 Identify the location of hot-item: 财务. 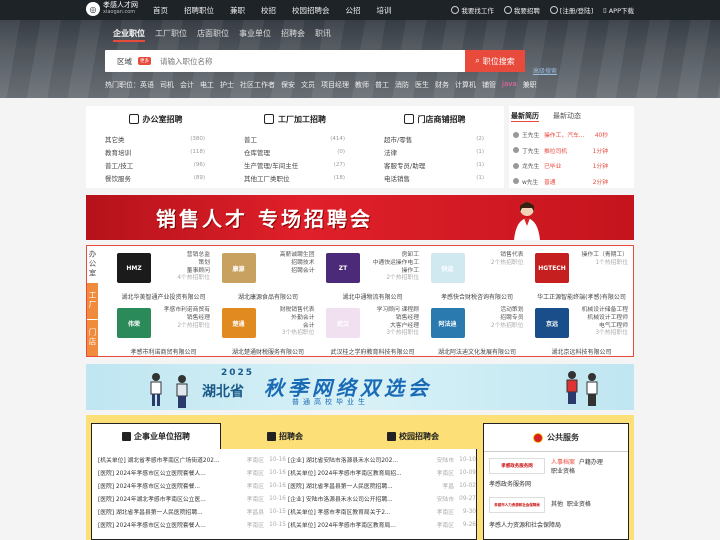
(442, 85).